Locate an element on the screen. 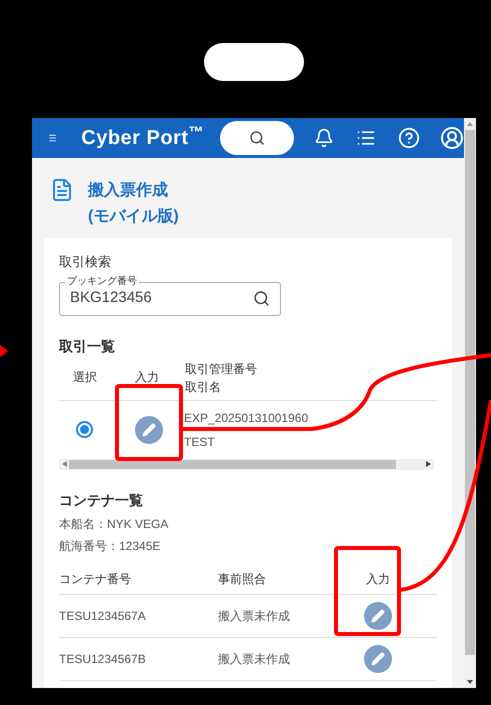 The image size is (491, 705). bell-icon is located at coordinates (324, 138).